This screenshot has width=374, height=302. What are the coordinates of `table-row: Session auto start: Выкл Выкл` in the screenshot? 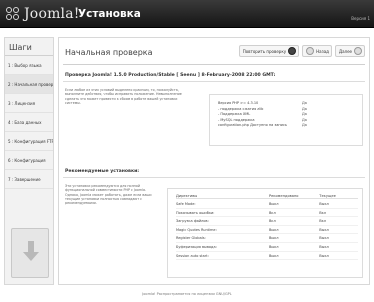 It's located at (267, 256).